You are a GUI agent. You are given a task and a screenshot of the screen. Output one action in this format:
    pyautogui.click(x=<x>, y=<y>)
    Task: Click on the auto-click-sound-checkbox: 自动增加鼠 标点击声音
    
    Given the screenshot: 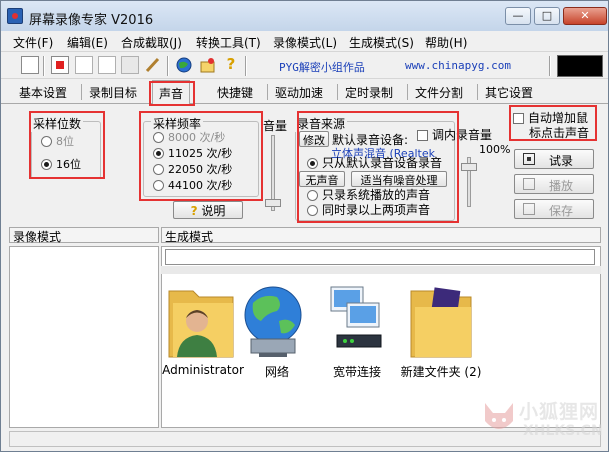 What is the action you would take?
    pyautogui.click(x=551, y=126)
    